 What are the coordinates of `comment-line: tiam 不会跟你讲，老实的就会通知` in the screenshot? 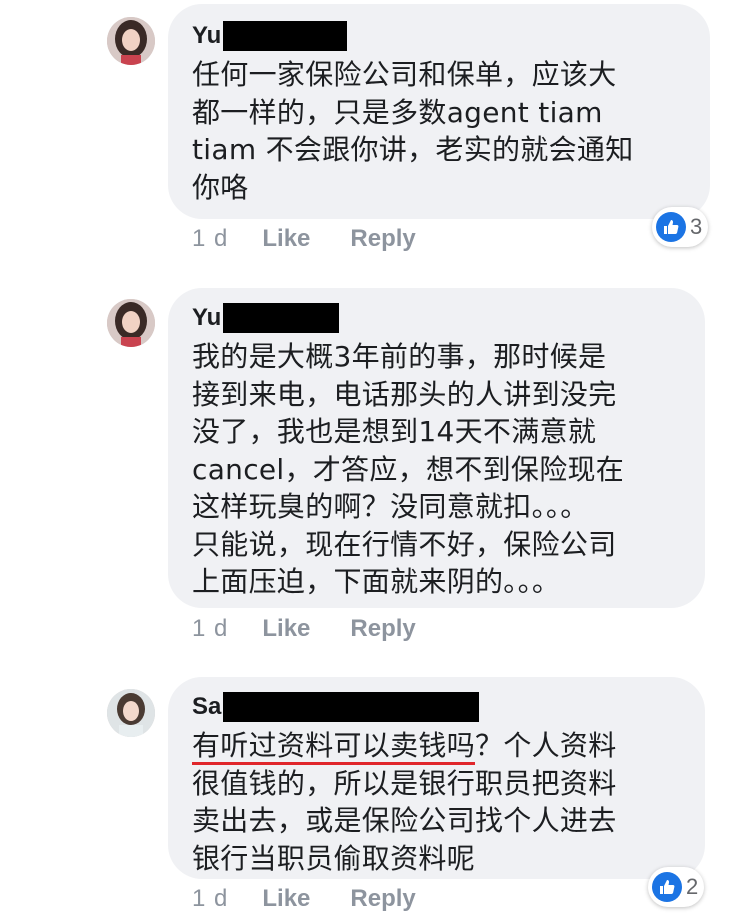 It's located at (413, 149).